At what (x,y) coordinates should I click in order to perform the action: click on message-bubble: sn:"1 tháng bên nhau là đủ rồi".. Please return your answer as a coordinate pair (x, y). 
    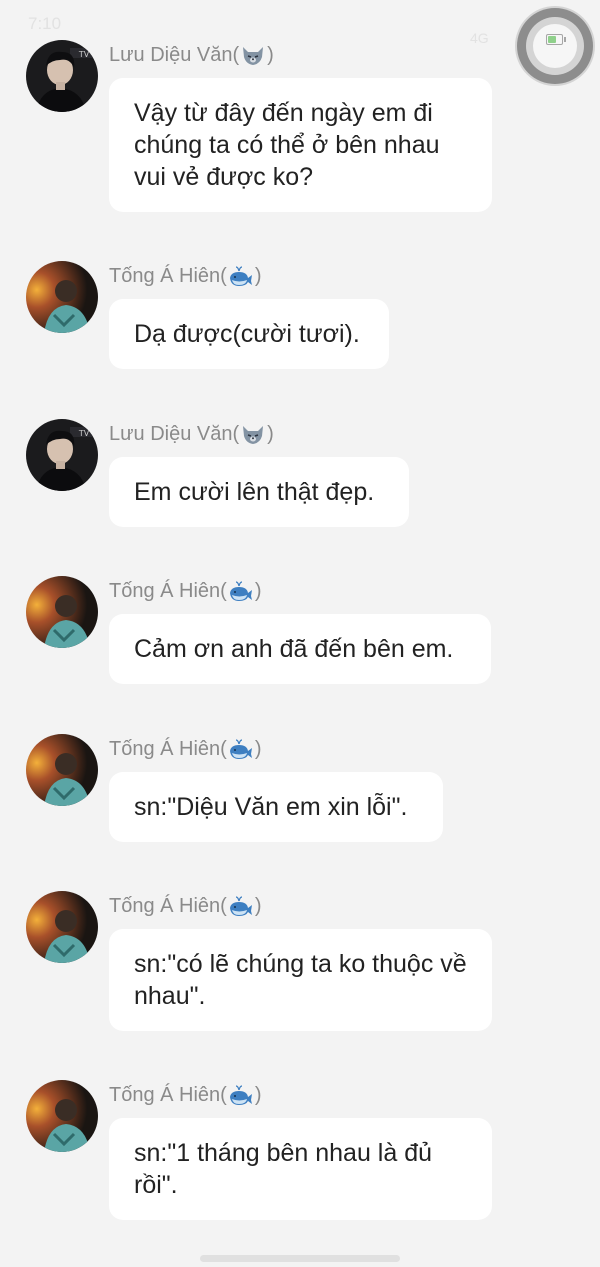
    Looking at the image, I should click on (300, 1169).